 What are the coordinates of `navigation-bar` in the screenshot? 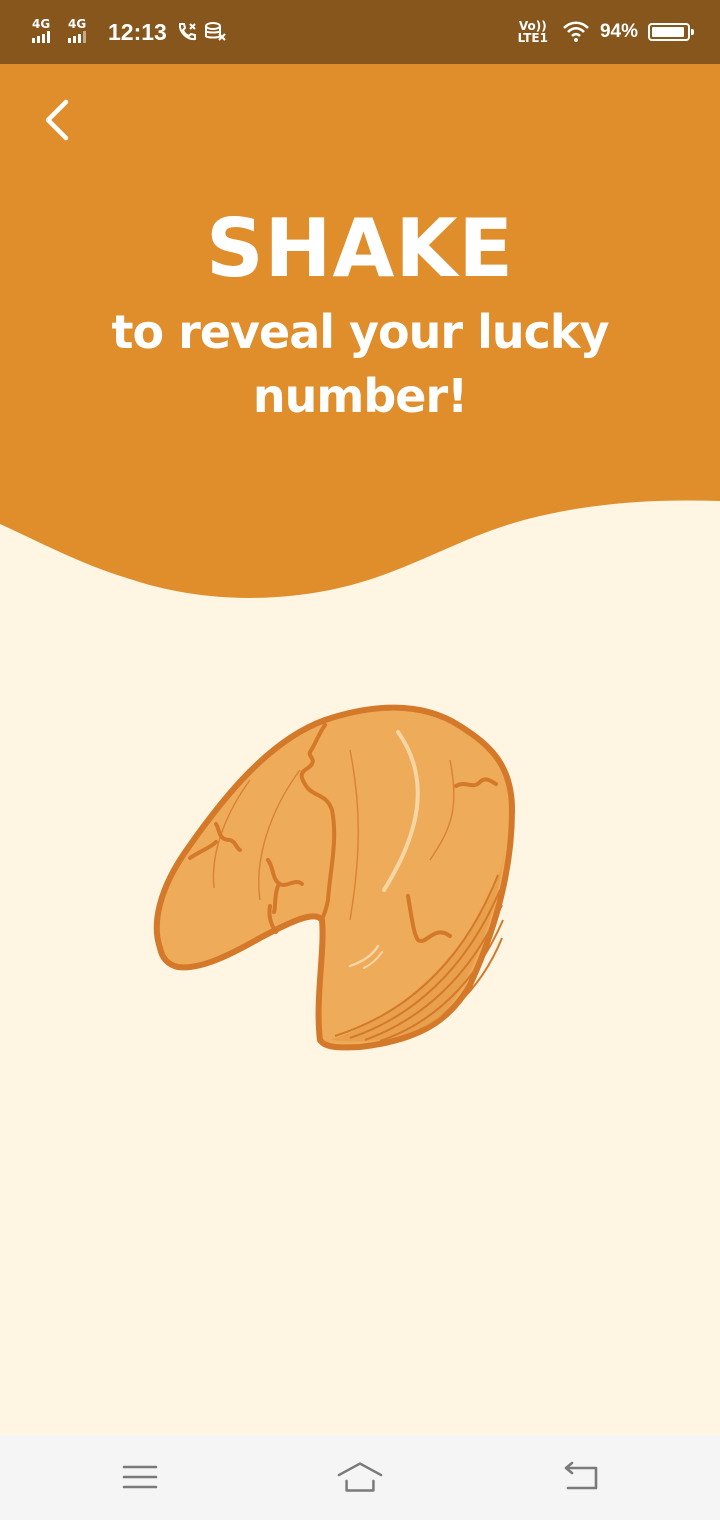 It's located at (360, 1477).